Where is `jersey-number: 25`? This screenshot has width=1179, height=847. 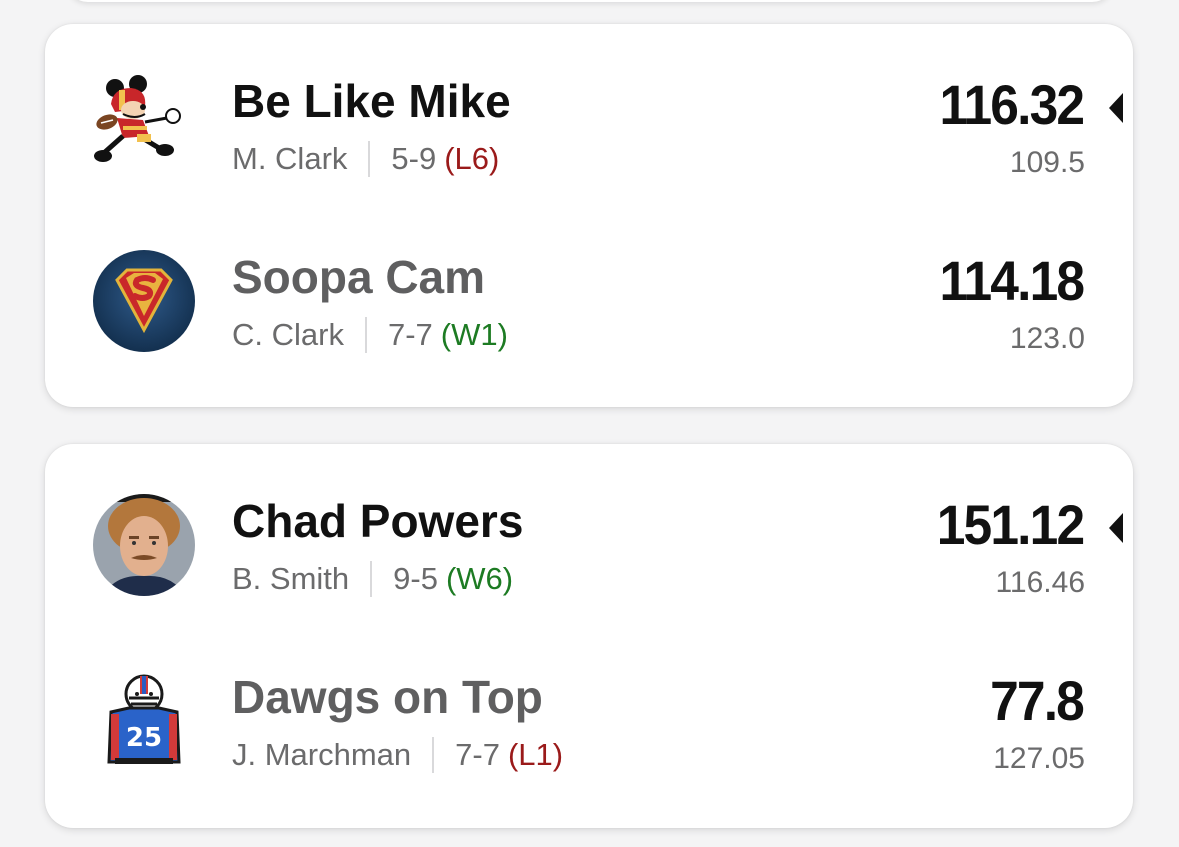
jersey-number: 25 is located at coordinates (144, 738).